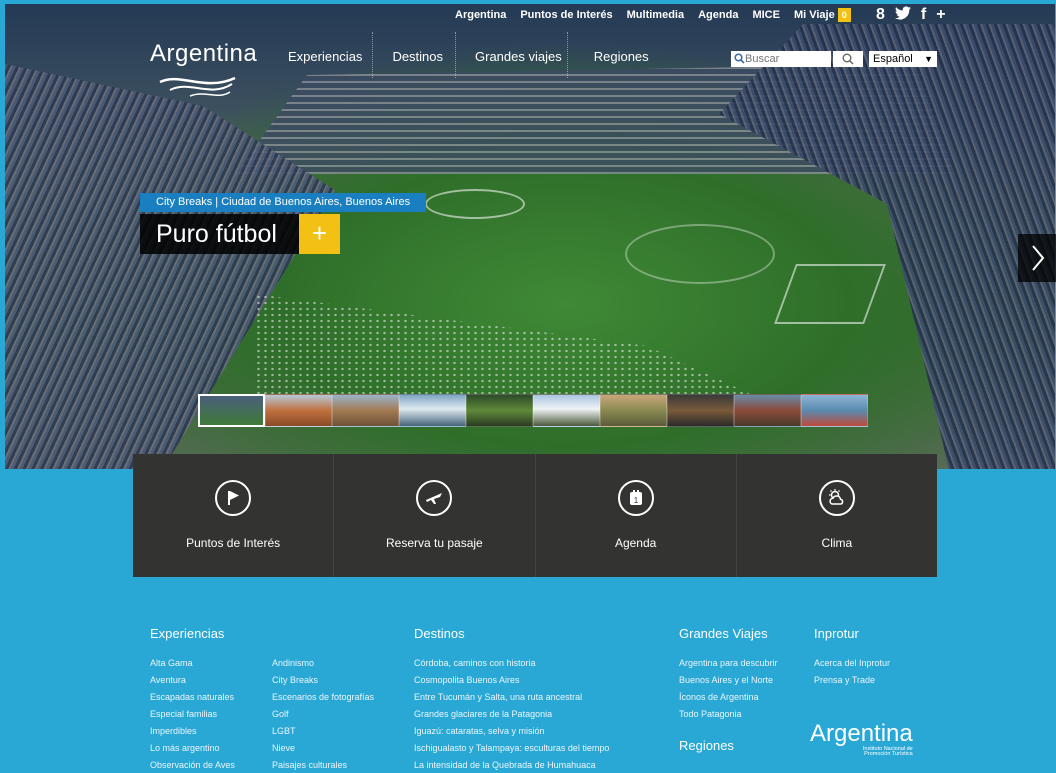 The image size is (1056, 773). Describe the element at coordinates (923, 15) in the screenshot. I see `facebook-icon: f` at that location.